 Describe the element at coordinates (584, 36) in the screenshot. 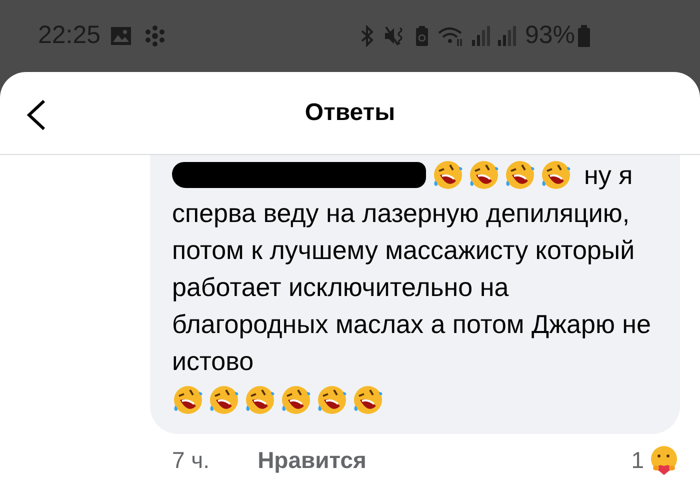

I see `battery-icon` at that location.